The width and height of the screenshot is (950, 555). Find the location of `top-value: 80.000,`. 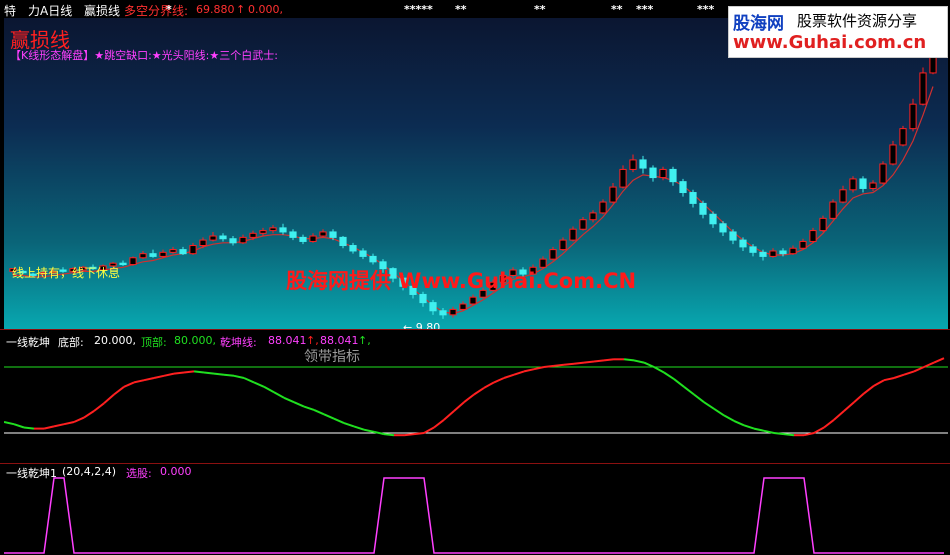

top-value: 80.000, is located at coordinates (195, 340).